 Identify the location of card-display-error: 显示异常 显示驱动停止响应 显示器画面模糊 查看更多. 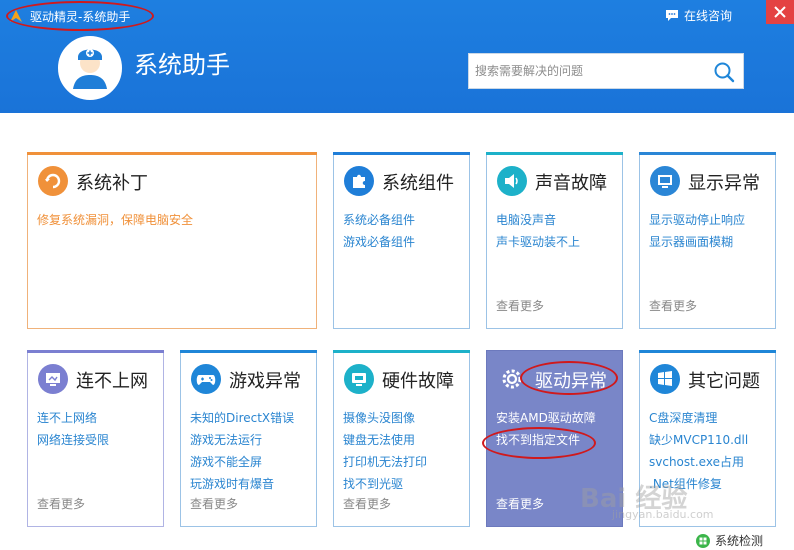
(707, 240).